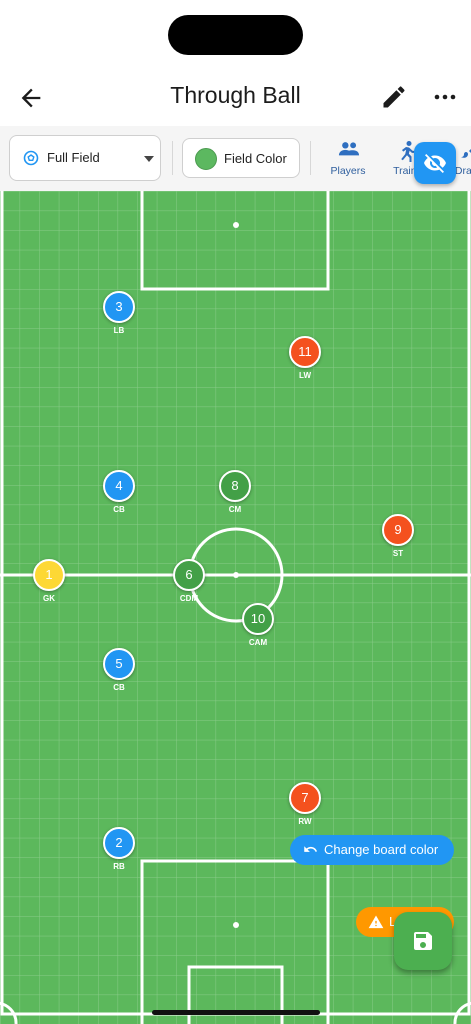 The height and width of the screenshot is (1024, 471). I want to click on player-disc: 9, so click(398, 530).